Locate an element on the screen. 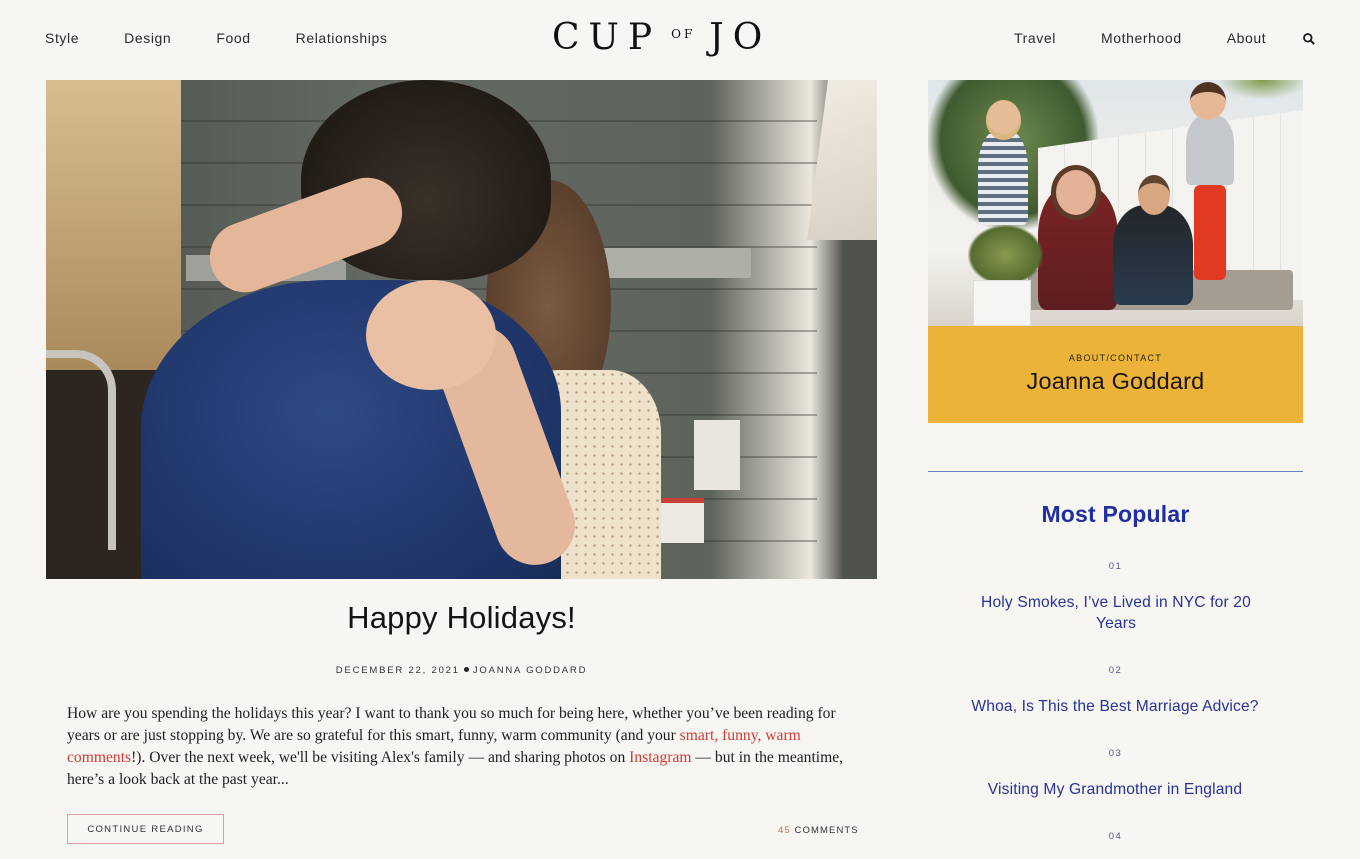 The width and height of the screenshot is (1360, 859). photo-child-2-head is located at coordinates (1208, 101).